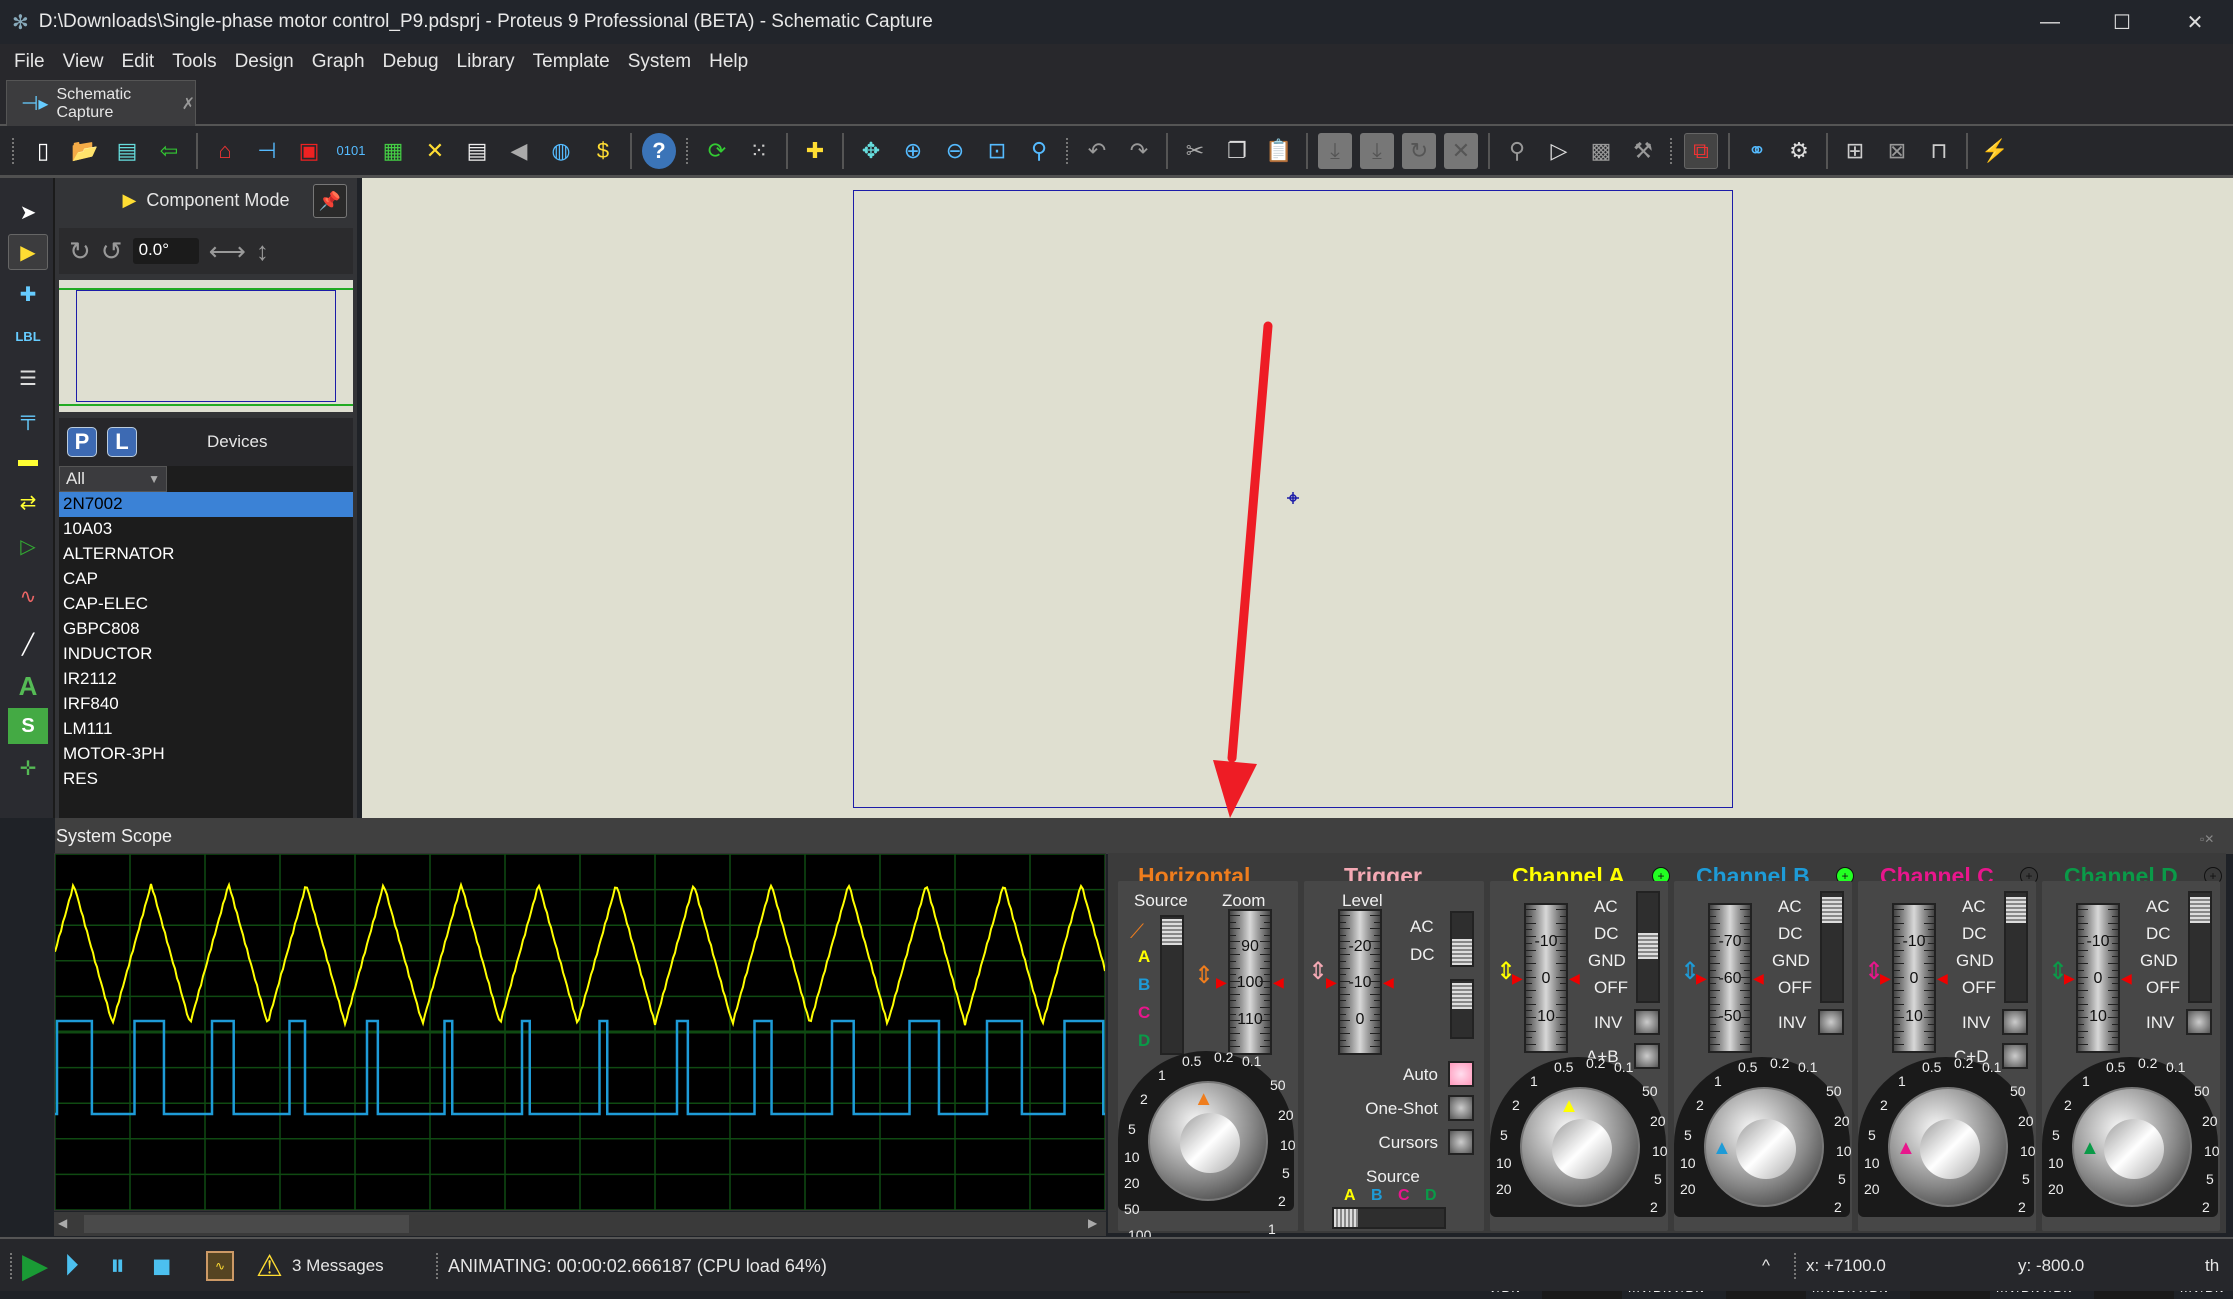 This screenshot has height=1299, width=2233. Describe the element at coordinates (246, 1224) in the screenshot. I see `scroll-thumb` at that location.